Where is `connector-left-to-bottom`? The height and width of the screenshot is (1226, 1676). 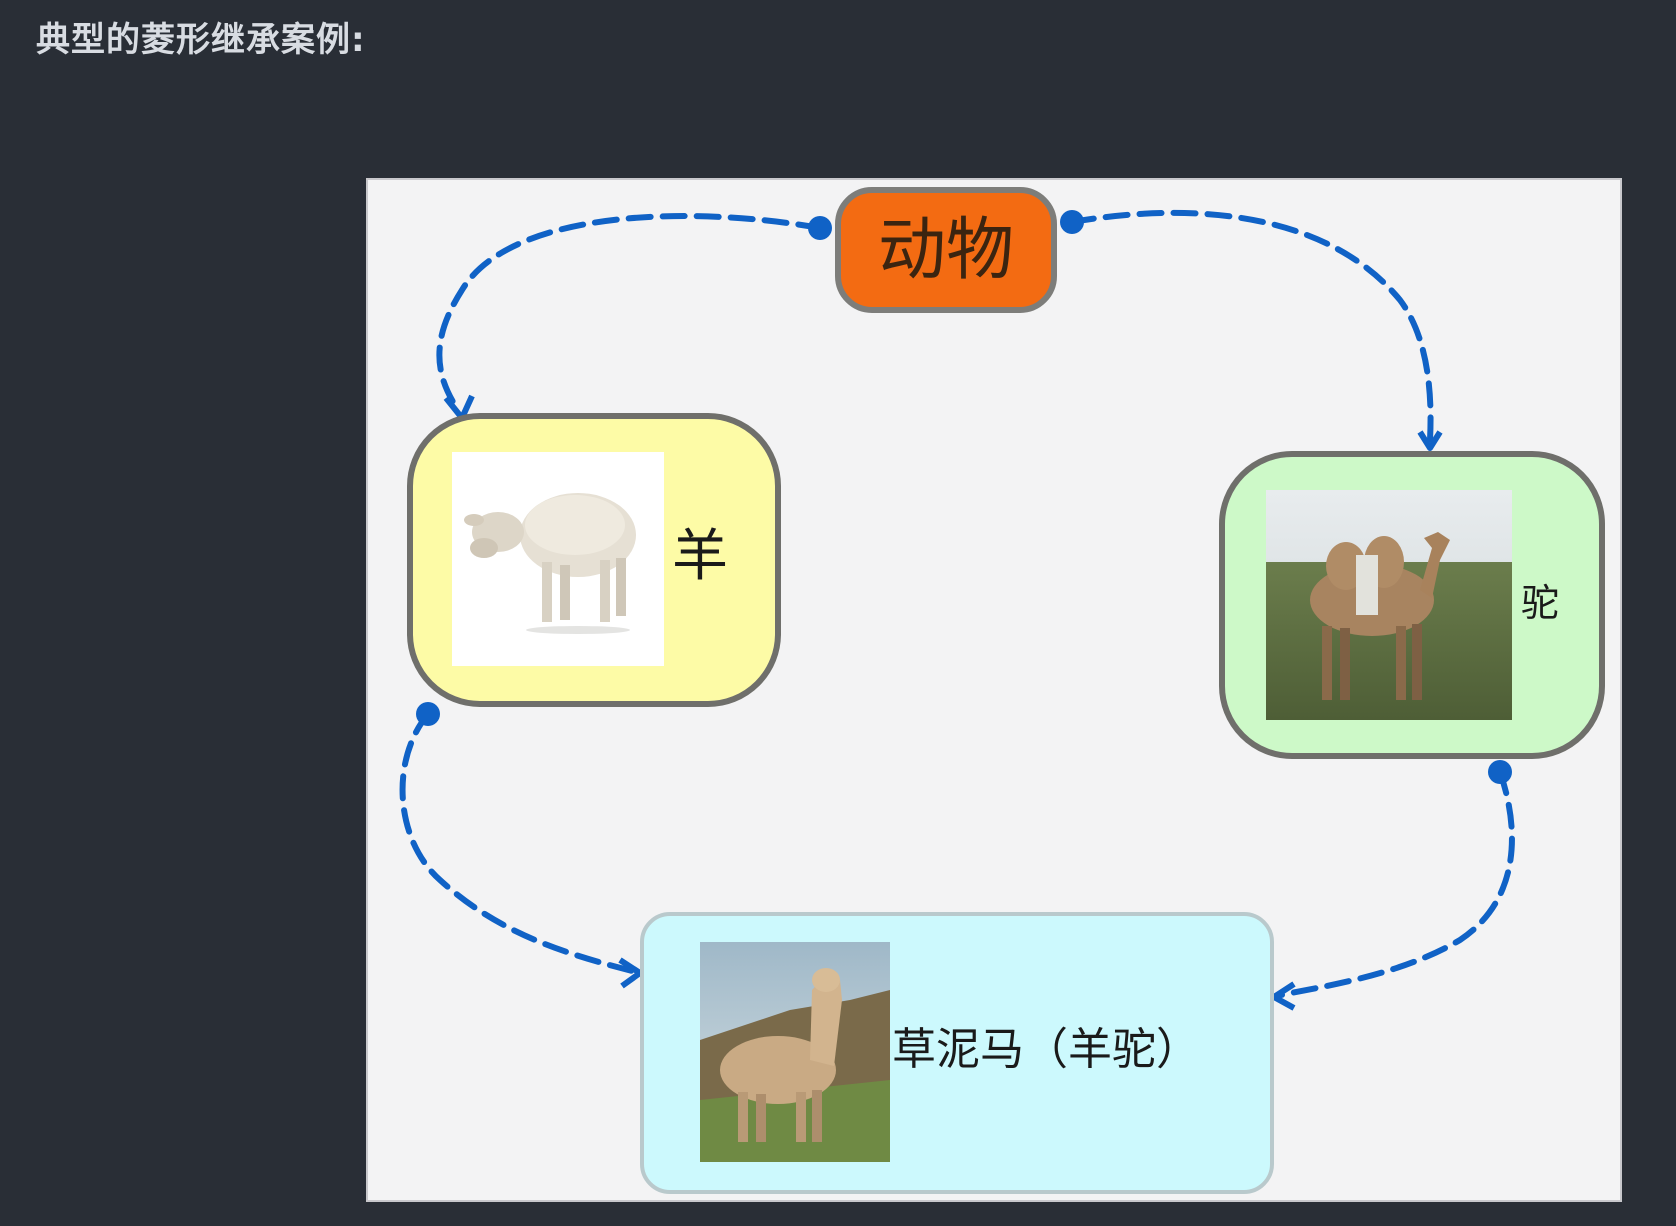 connector-left-to-bottom is located at coordinates (521, 845).